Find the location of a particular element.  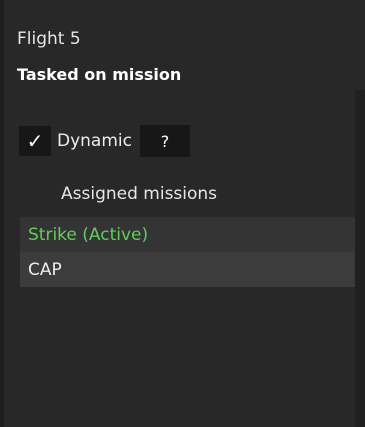

mission-item-strike: Strike (Active) is located at coordinates (187, 234).